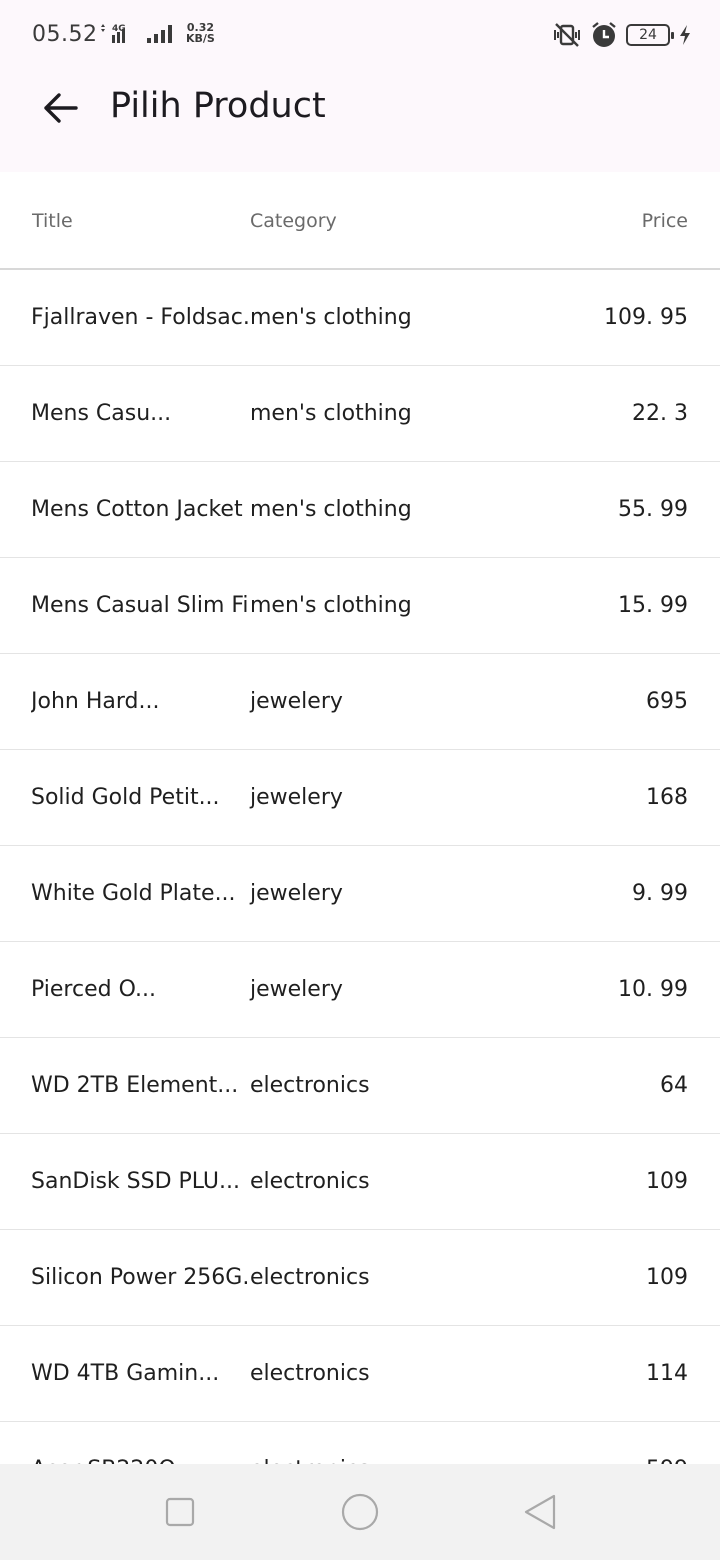  I want to click on cell-price: 109. 95, so click(646, 317).